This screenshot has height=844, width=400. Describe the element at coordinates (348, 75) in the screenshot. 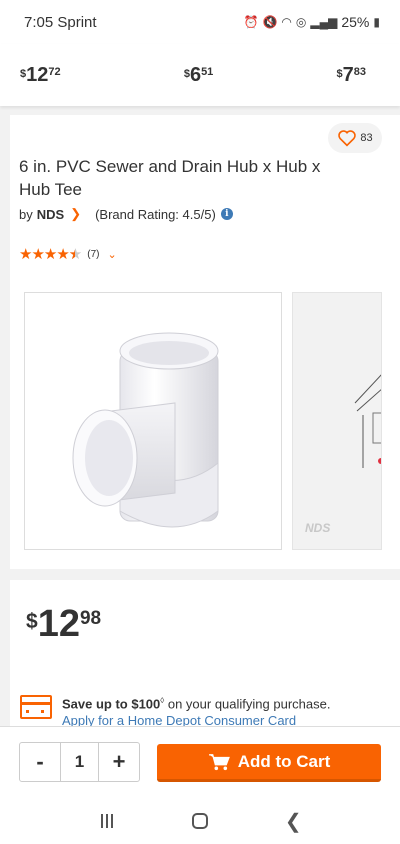

I see `price-dollars: 7` at that location.